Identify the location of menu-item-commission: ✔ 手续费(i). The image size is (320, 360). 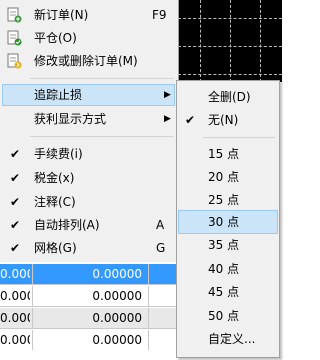
(89, 154).